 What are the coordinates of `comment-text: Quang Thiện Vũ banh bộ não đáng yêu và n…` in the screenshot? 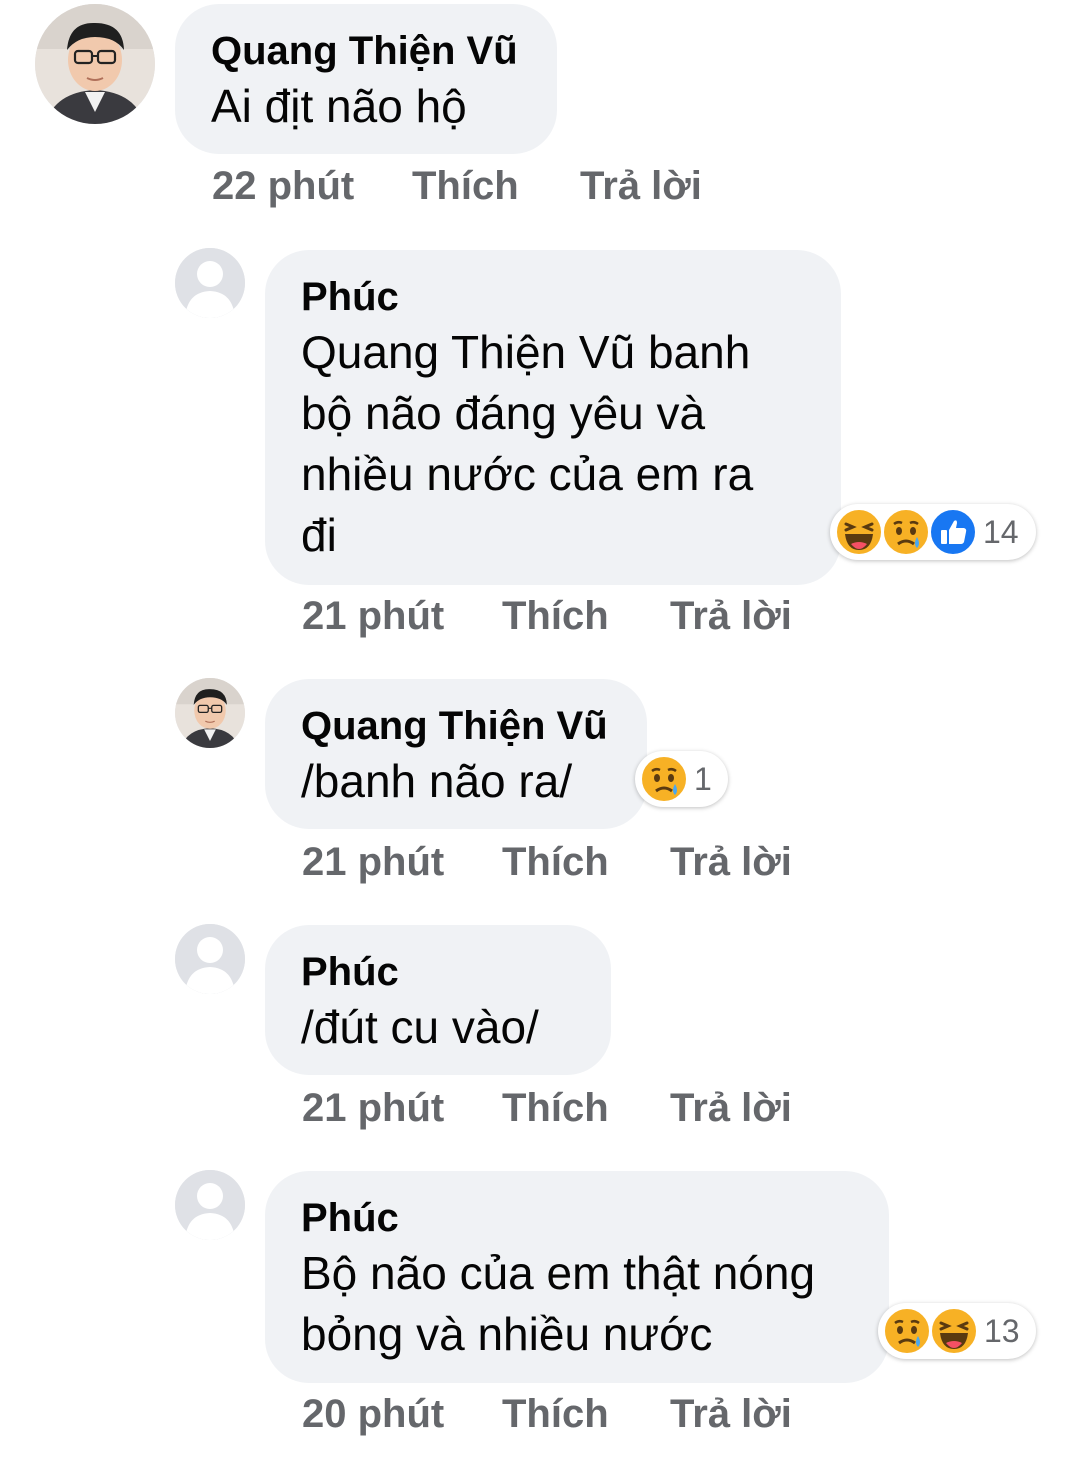 It's located at (527, 443).